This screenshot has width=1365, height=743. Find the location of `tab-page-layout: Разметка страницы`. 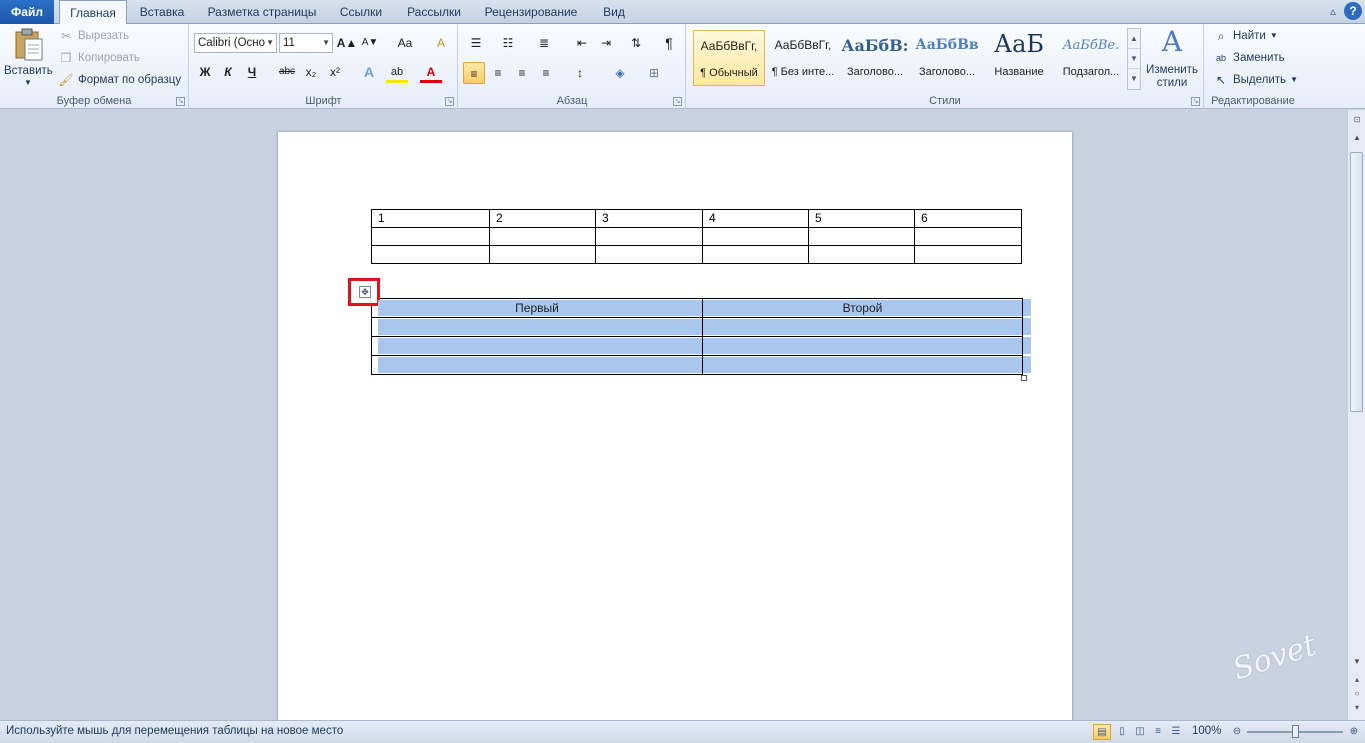

tab-page-layout: Разметка страницы is located at coordinates (262, 12).